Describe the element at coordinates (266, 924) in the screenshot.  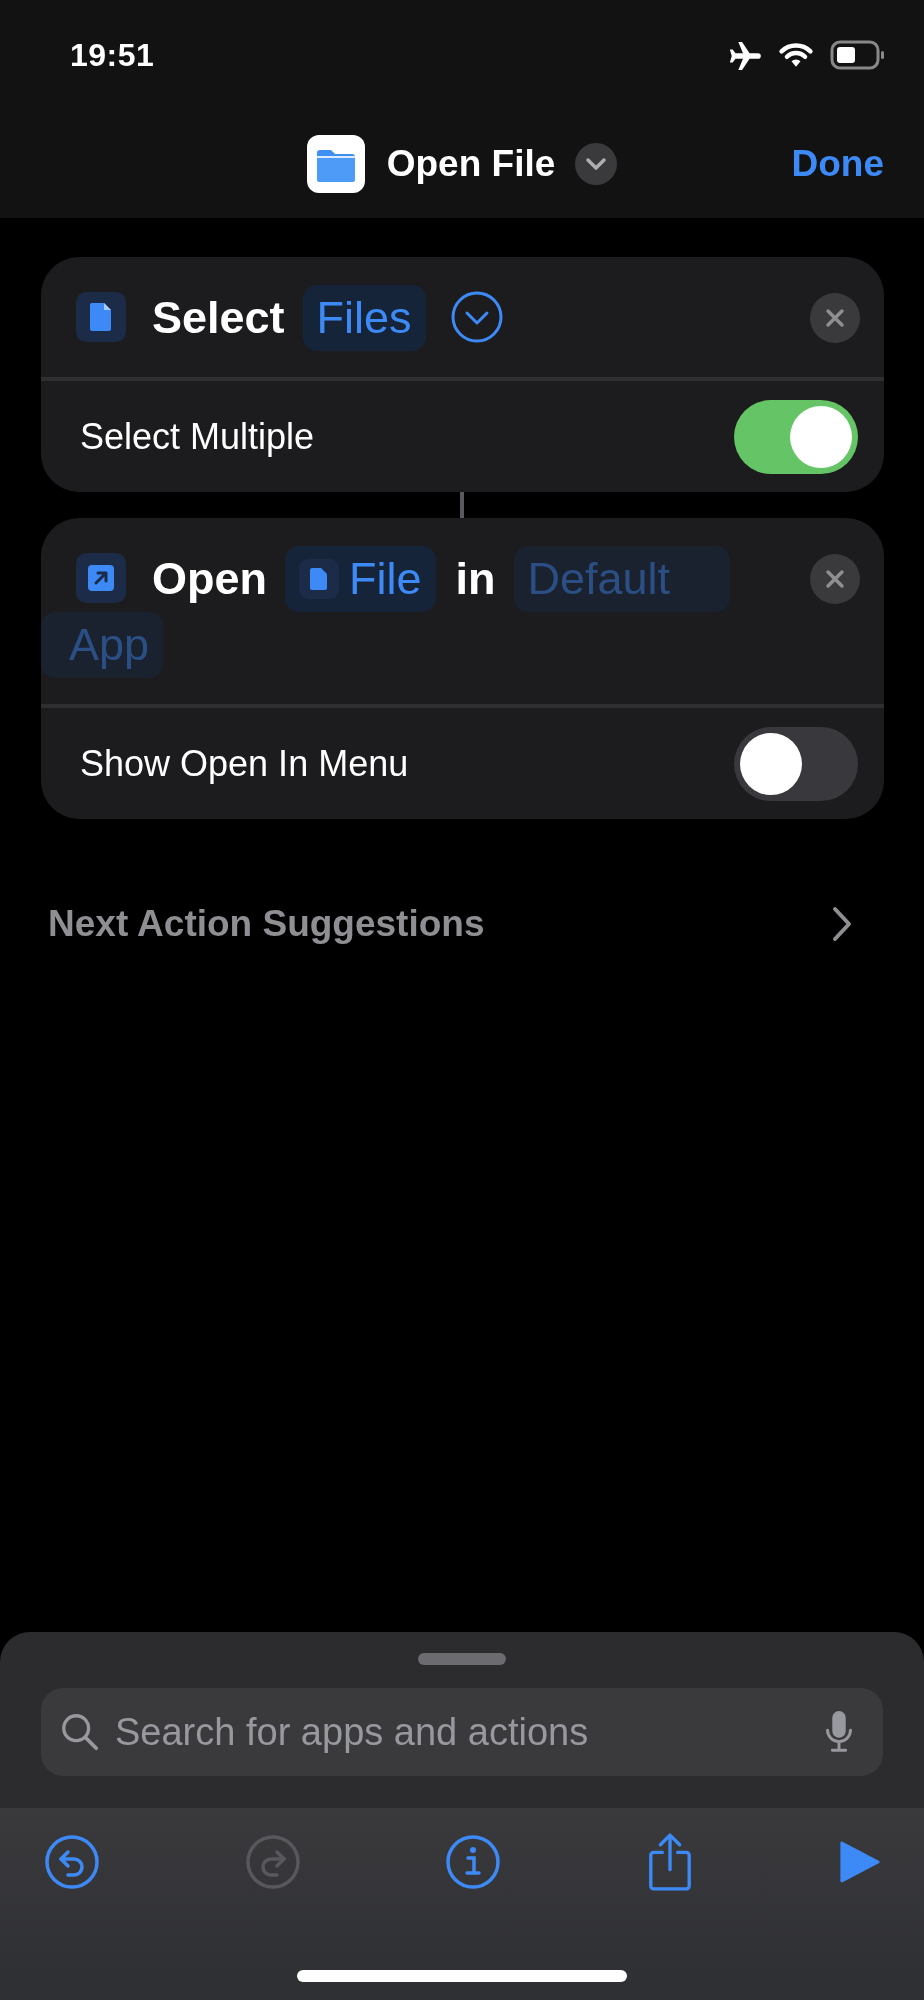
I see `section-link: Next Action Suggestions` at that location.